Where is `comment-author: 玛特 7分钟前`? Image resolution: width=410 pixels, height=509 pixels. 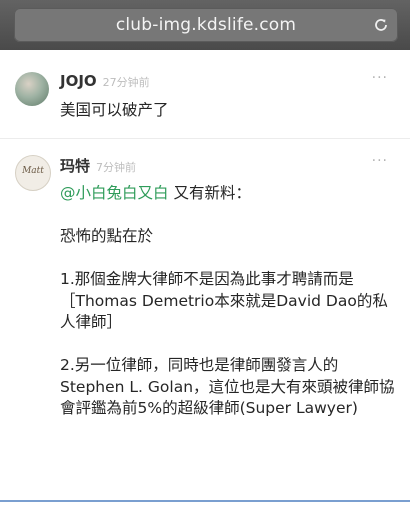 comment-author: 玛特 7分钟前 is located at coordinates (98, 165).